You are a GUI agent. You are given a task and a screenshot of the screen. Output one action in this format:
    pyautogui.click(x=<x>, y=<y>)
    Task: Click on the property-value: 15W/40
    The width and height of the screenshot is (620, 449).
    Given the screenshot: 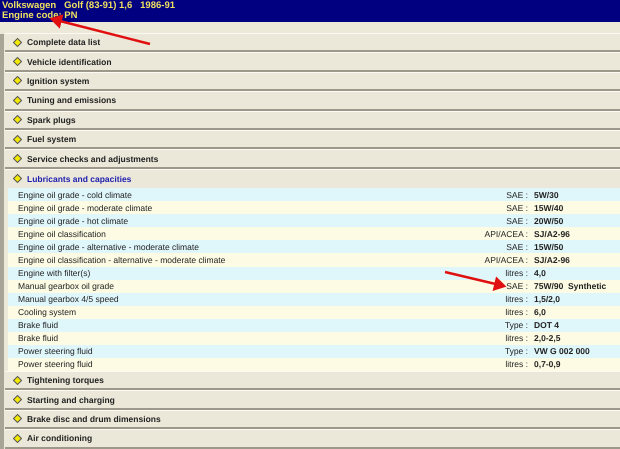 What is the action you would take?
    pyautogui.click(x=548, y=207)
    